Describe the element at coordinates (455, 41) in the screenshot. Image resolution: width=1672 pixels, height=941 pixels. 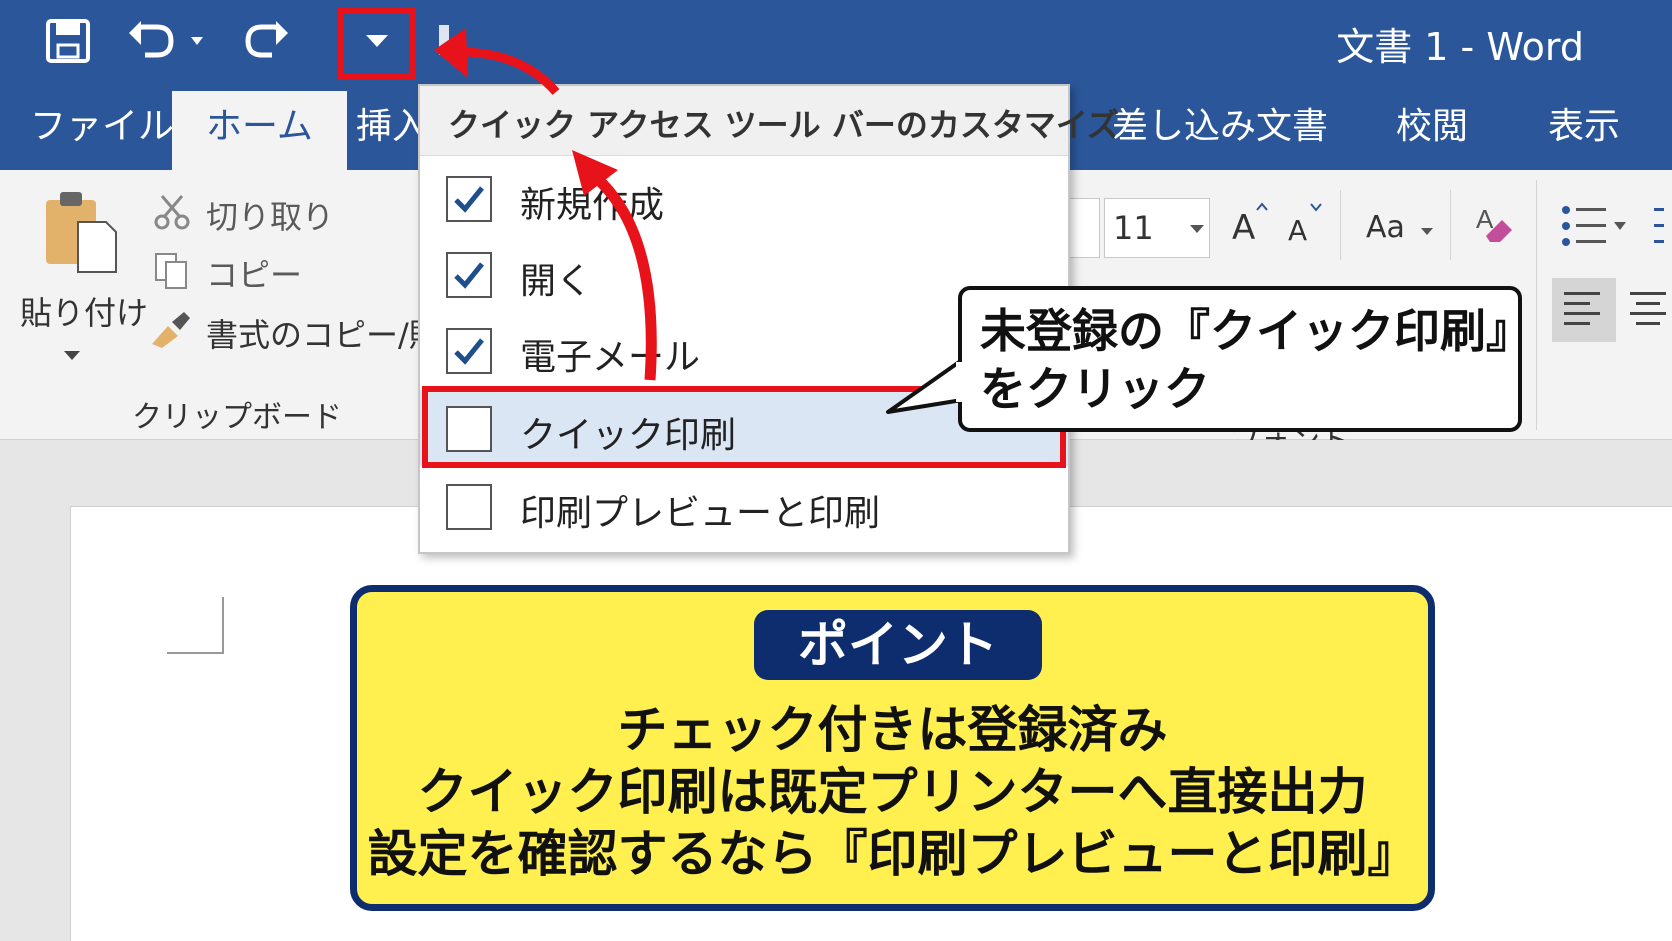
I see `touch-mode-icon` at that location.